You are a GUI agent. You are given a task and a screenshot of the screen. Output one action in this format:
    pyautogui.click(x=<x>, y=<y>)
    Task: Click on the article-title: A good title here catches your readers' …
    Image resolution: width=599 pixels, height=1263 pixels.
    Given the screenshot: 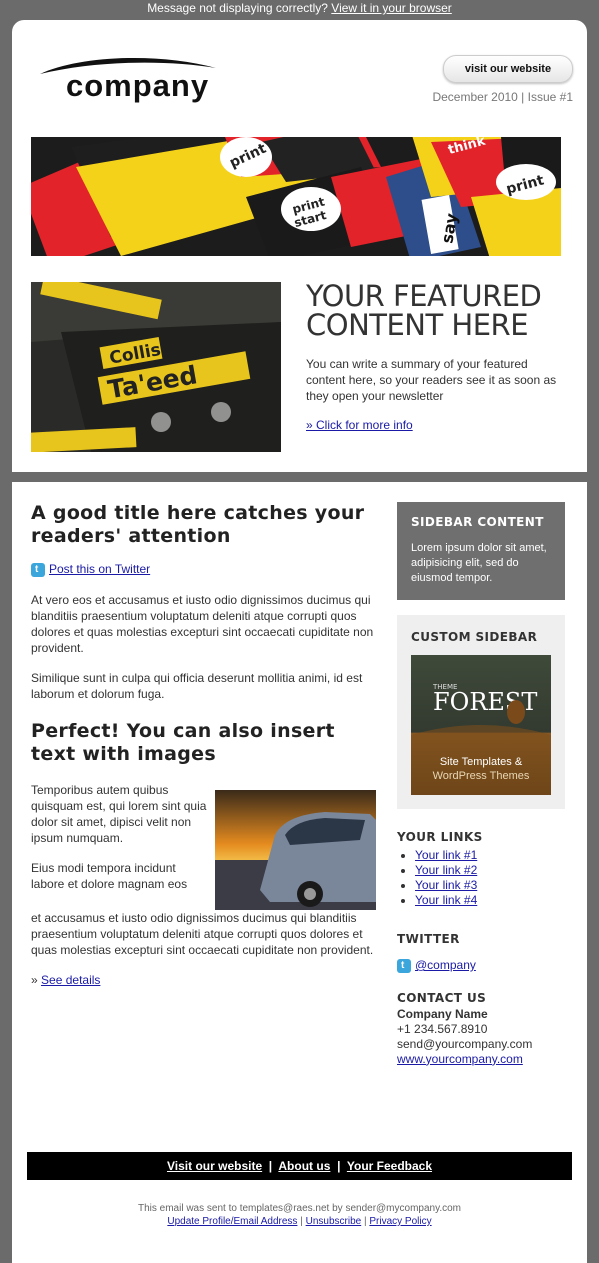 What is the action you would take?
    pyautogui.click(x=198, y=524)
    